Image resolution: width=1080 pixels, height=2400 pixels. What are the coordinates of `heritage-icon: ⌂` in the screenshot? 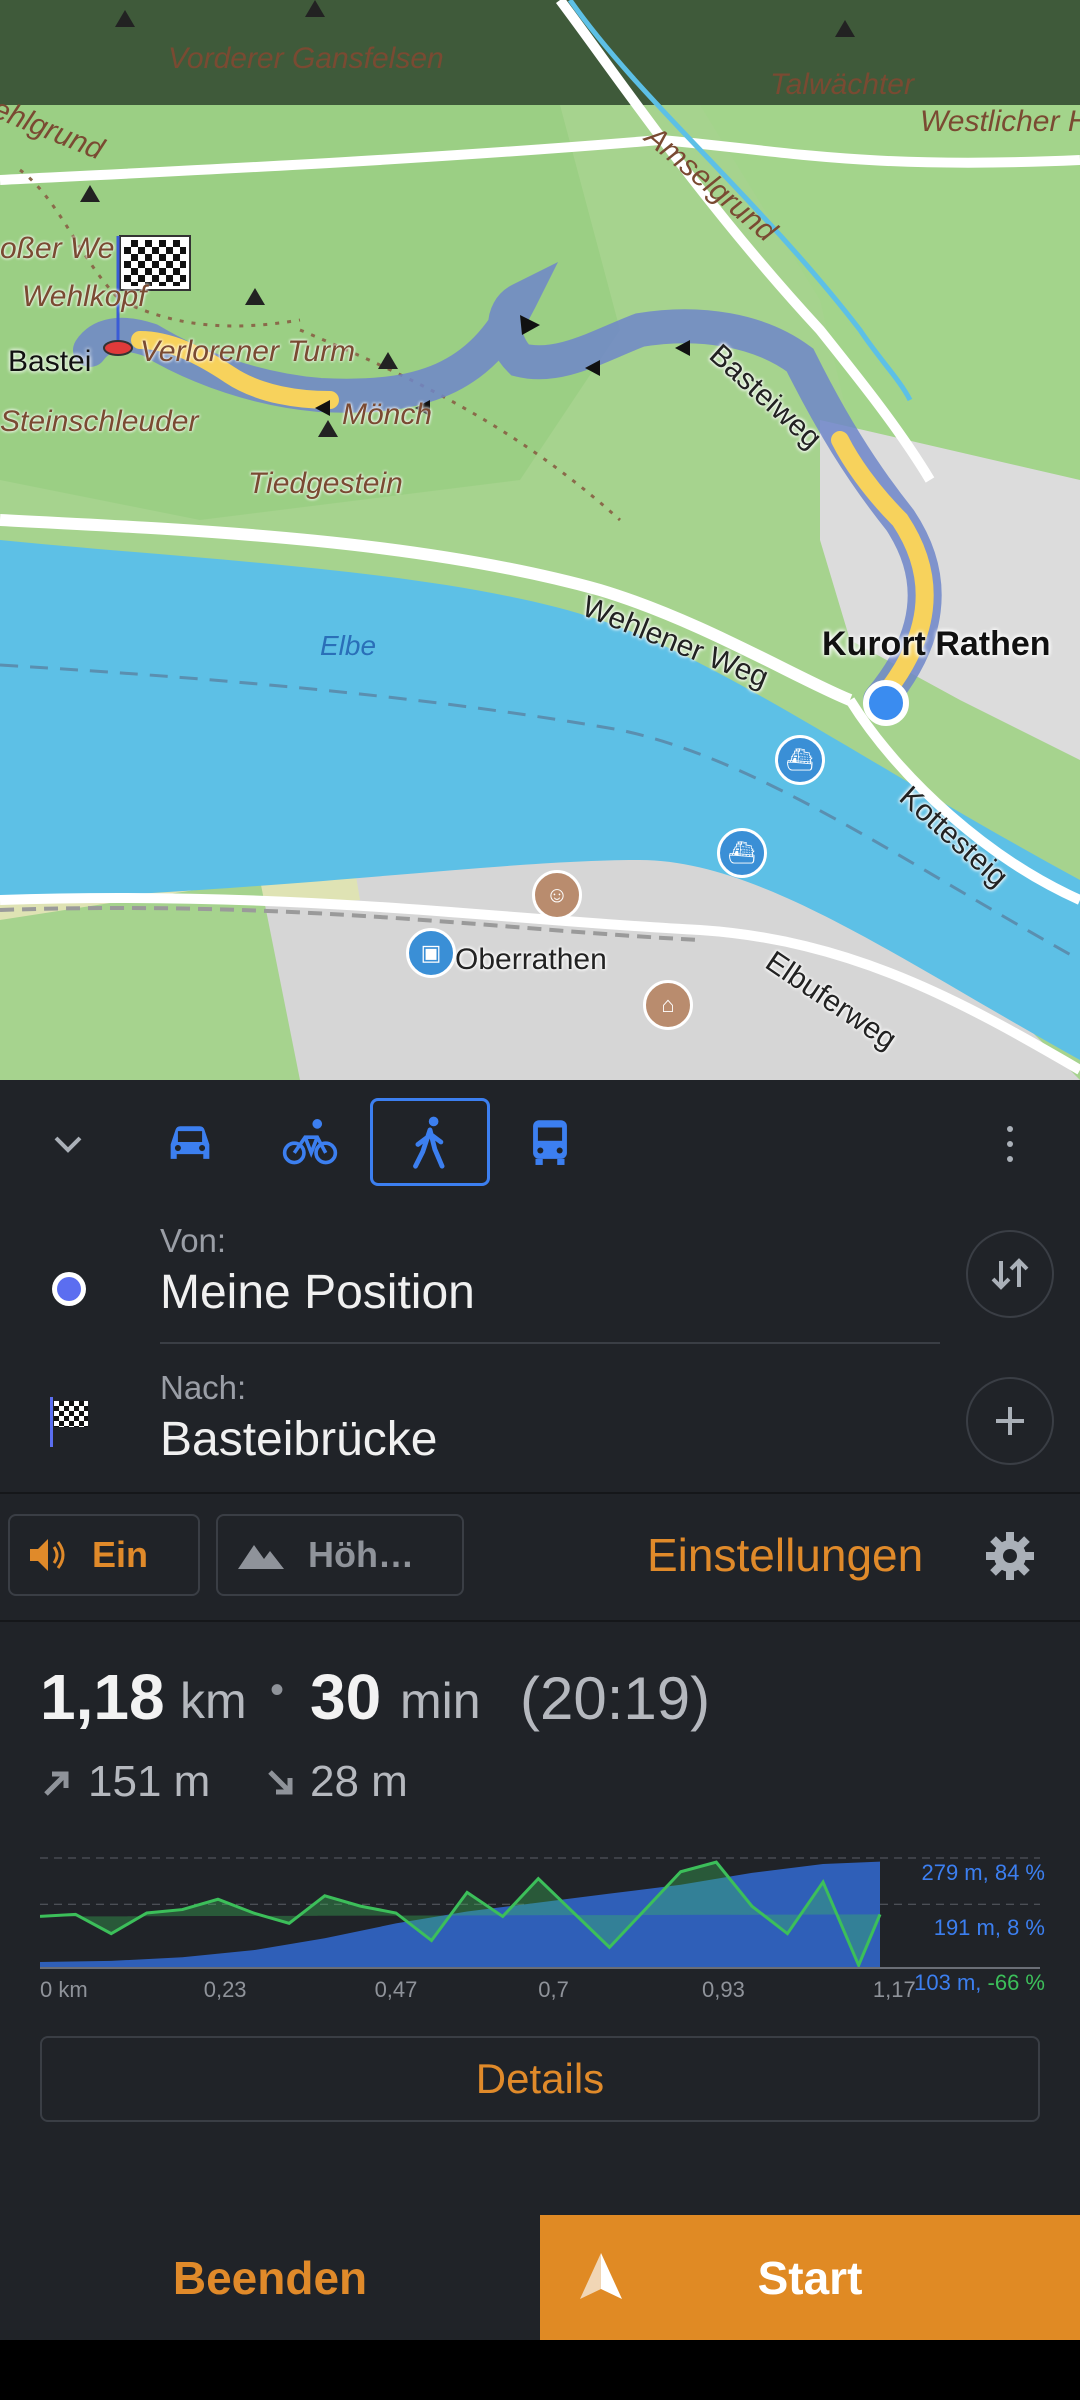 It's located at (668, 1005).